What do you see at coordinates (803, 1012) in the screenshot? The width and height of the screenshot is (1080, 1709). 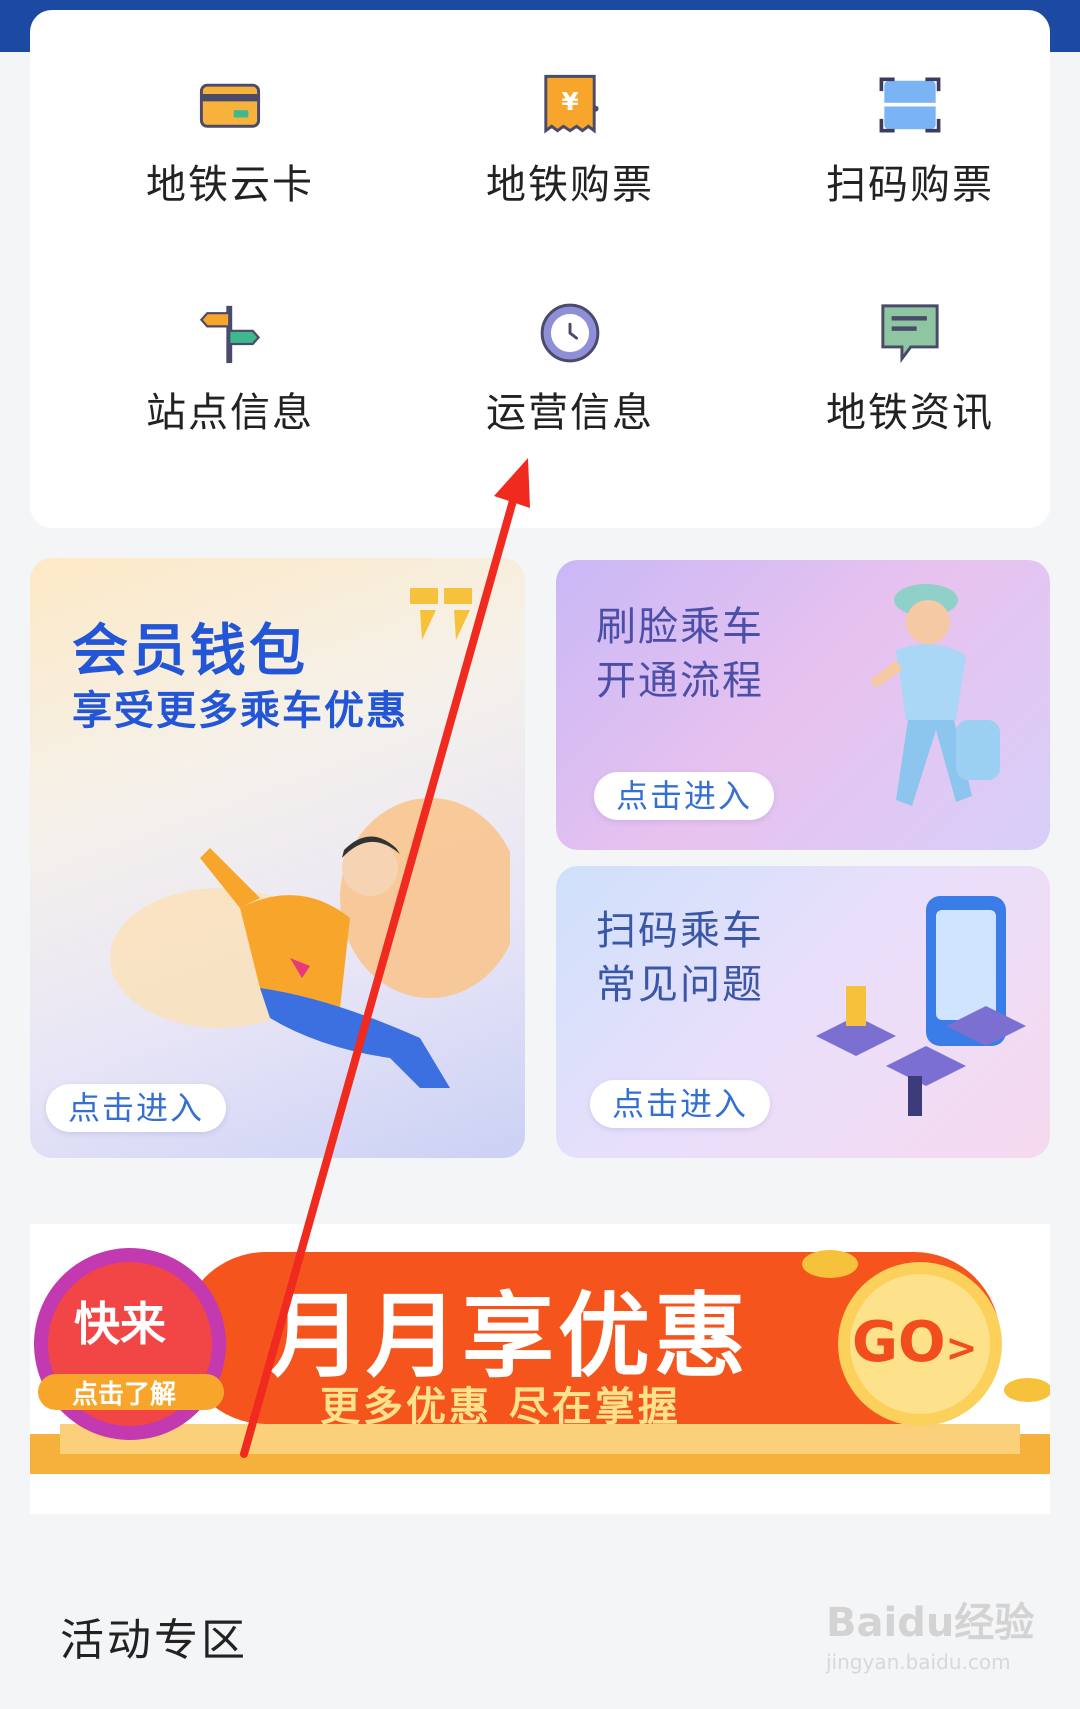 I see `scan-ride-faq-card: 扫码乘车 常见问题 点击进入` at bounding box center [803, 1012].